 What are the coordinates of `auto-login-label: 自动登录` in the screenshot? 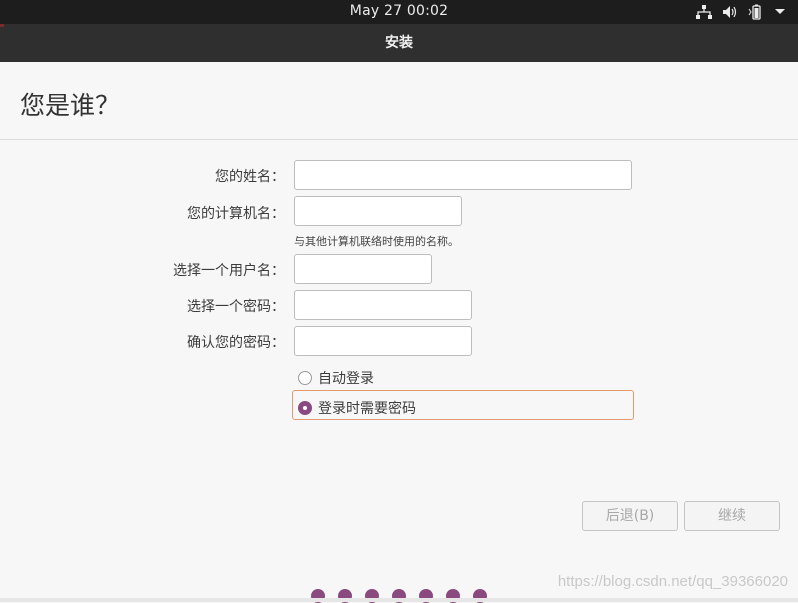 It's located at (346, 379).